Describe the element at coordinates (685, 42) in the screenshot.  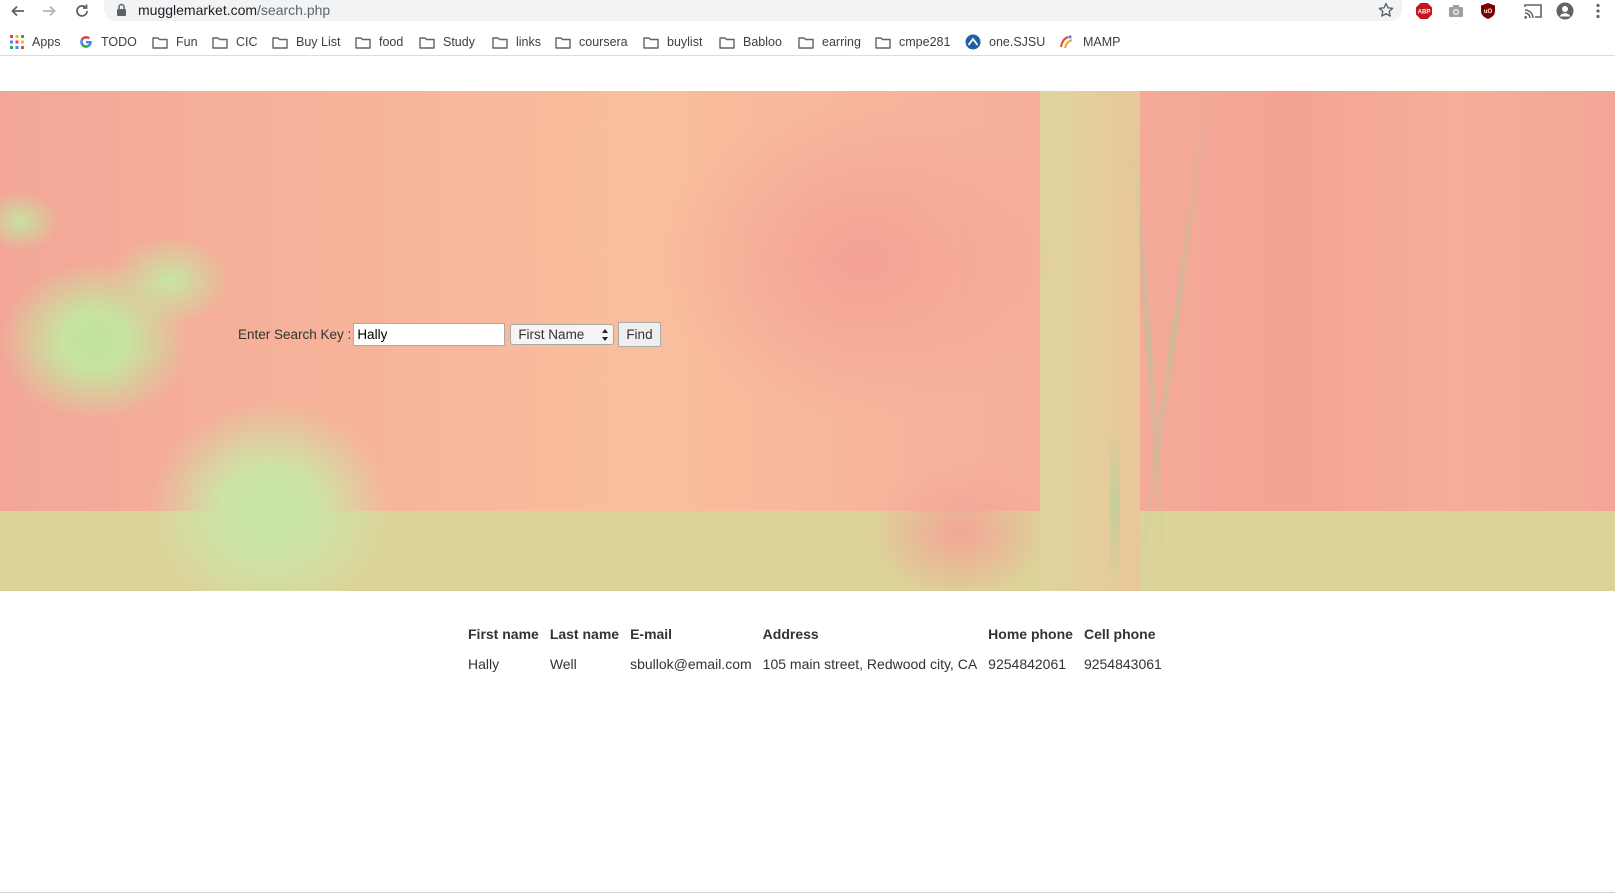
I see `bookmark-label: buylist` at that location.